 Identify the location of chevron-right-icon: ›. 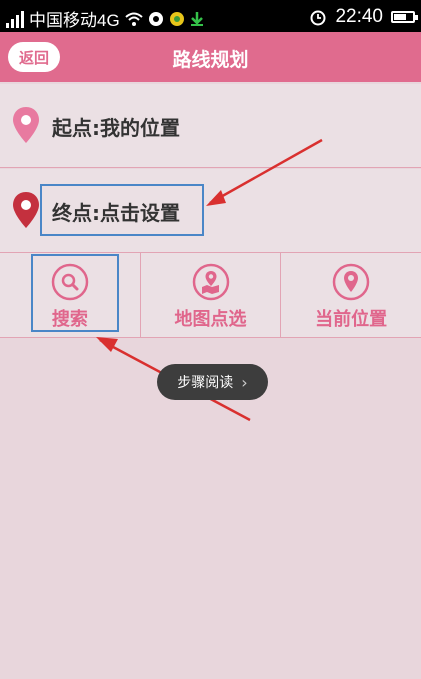
(244, 382).